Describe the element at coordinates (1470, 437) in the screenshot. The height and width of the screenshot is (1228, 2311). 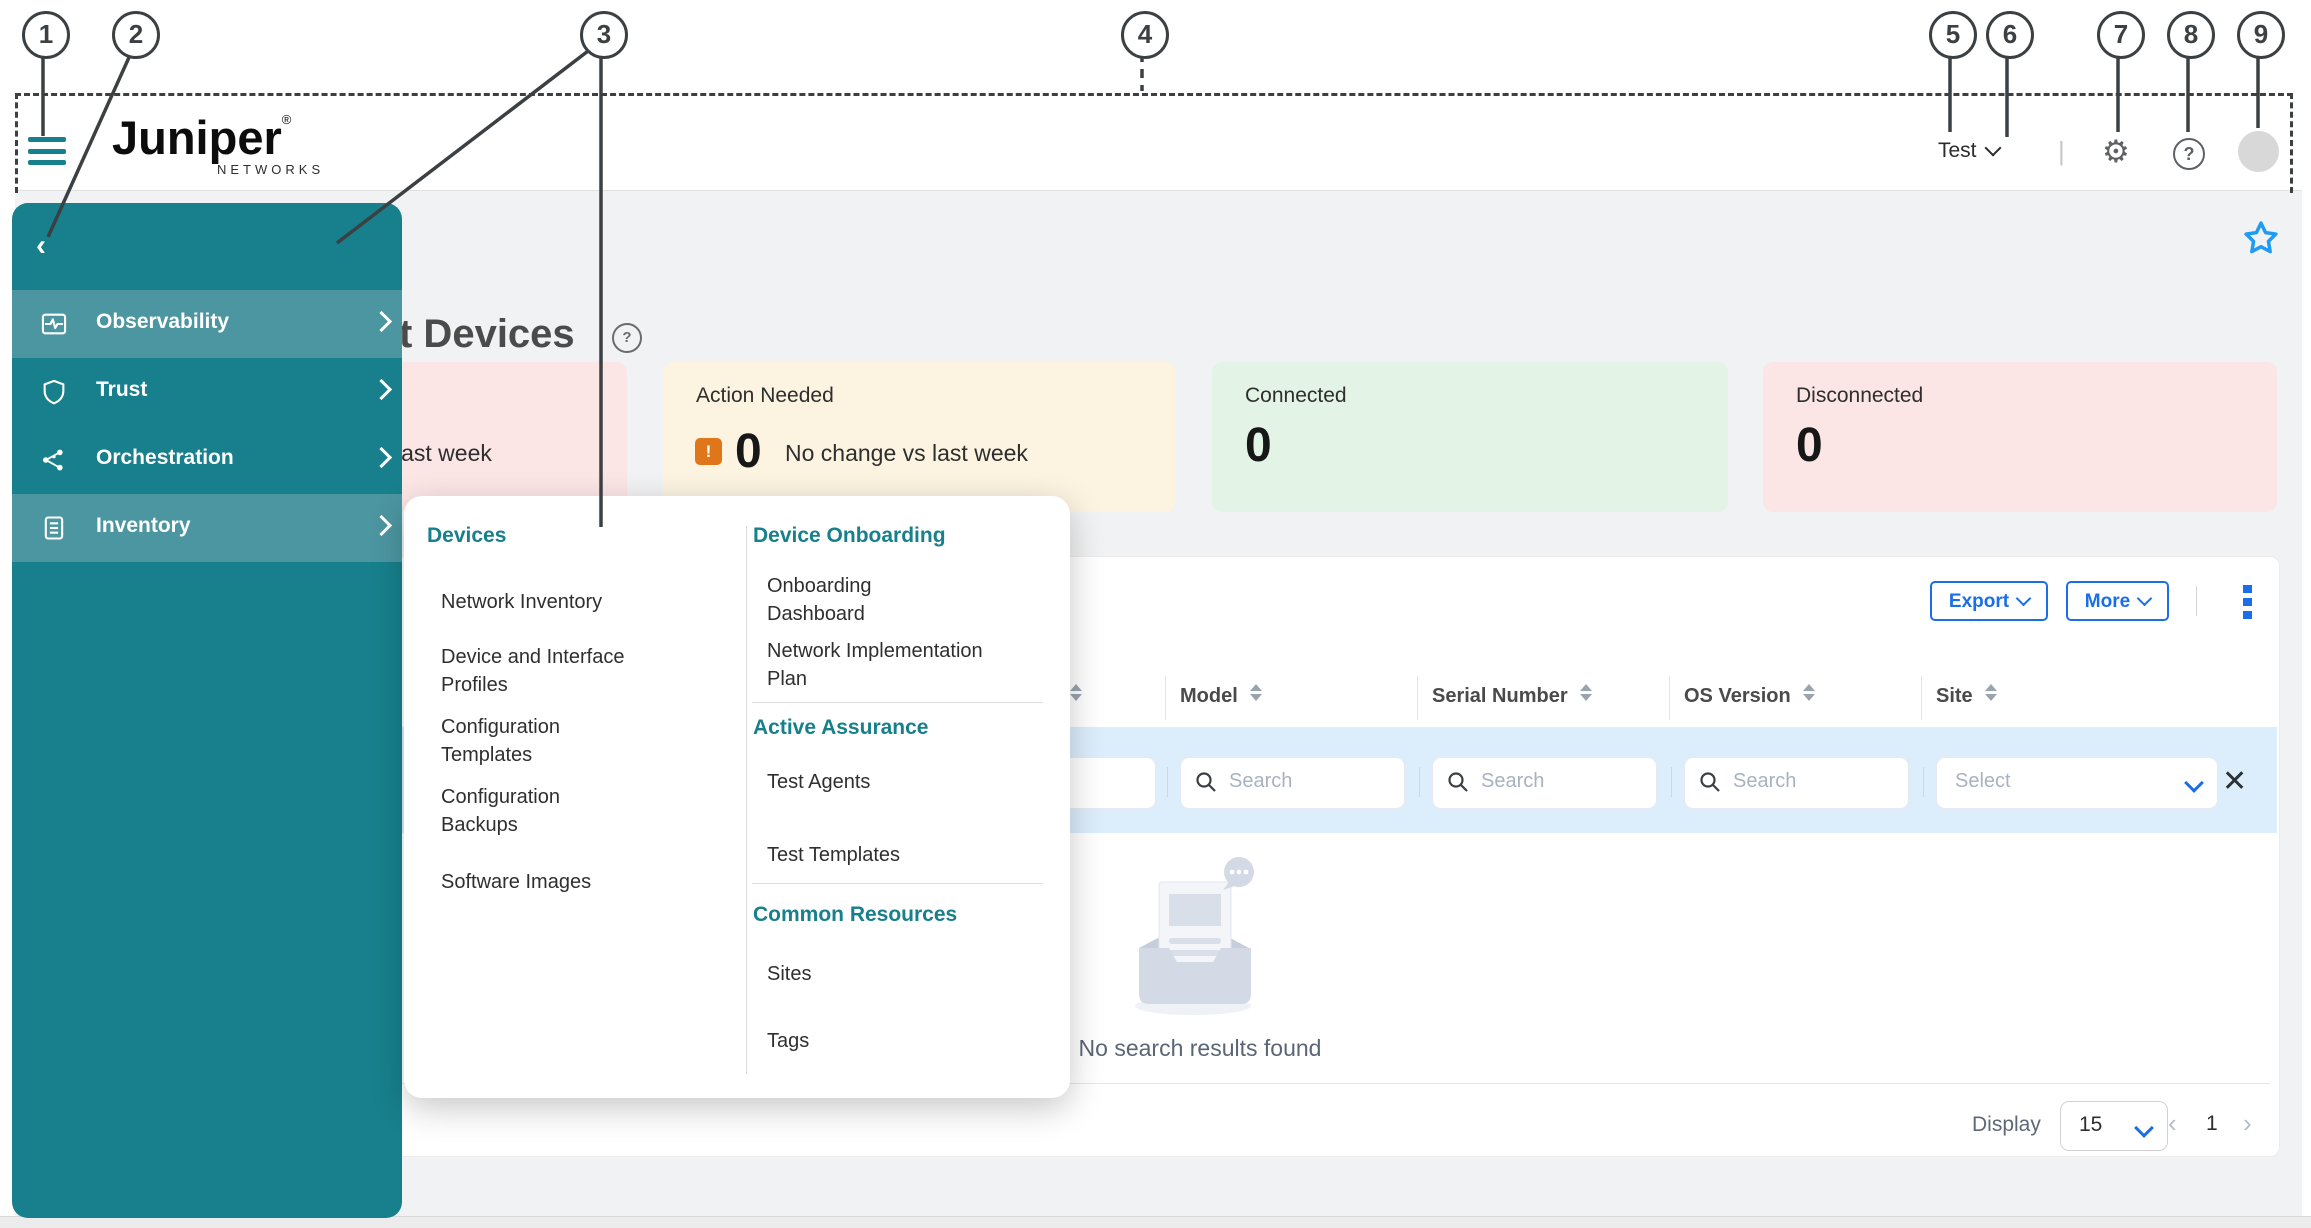
I see `summary-card-connected: Connected 0` at that location.